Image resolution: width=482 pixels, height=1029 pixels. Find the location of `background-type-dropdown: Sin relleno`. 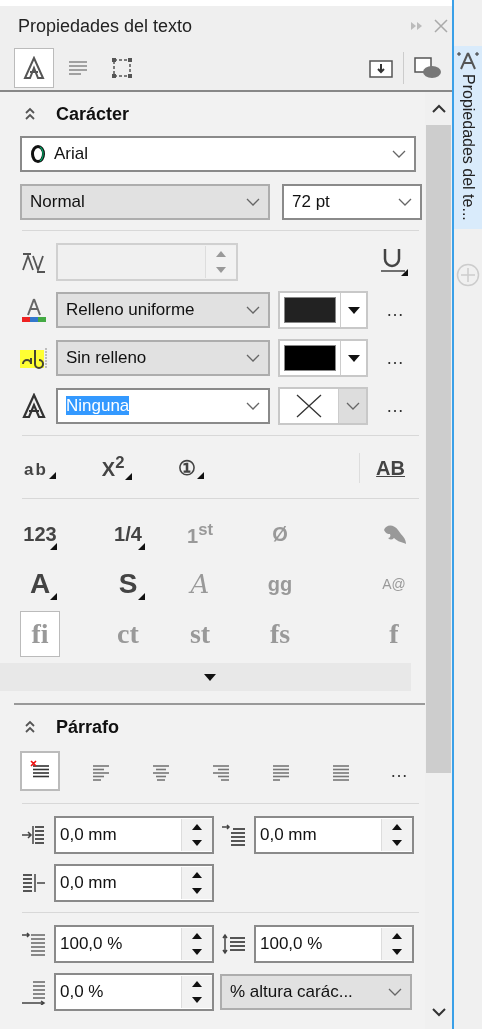

background-type-dropdown: Sin relleno is located at coordinates (163, 358).